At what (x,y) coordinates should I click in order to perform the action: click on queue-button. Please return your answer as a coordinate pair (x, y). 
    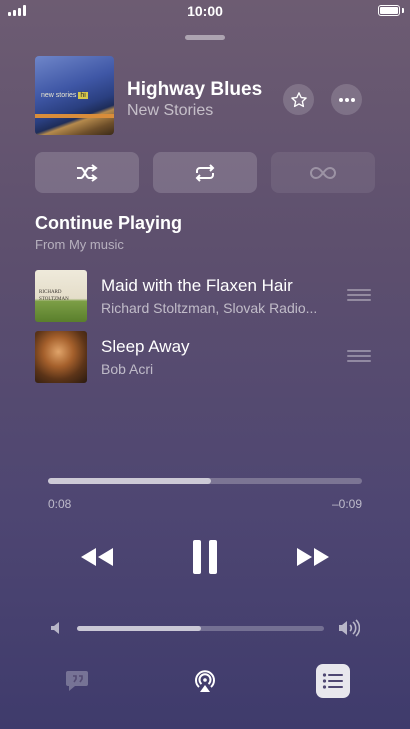
    Looking at the image, I should click on (333, 681).